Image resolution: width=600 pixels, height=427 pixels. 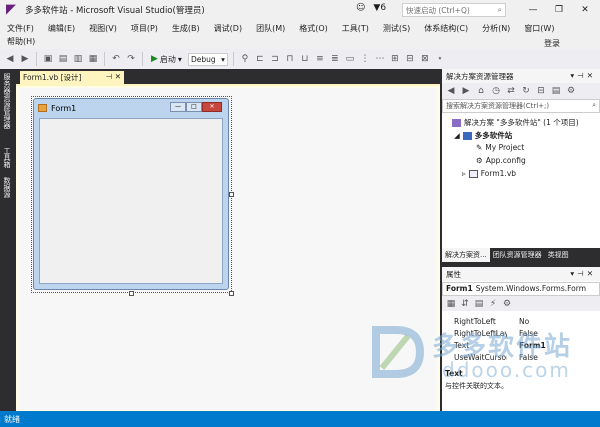 What do you see at coordinates (526, 91) in the screenshot?
I see `refresh-icon: ↻` at bounding box center [526, 91].